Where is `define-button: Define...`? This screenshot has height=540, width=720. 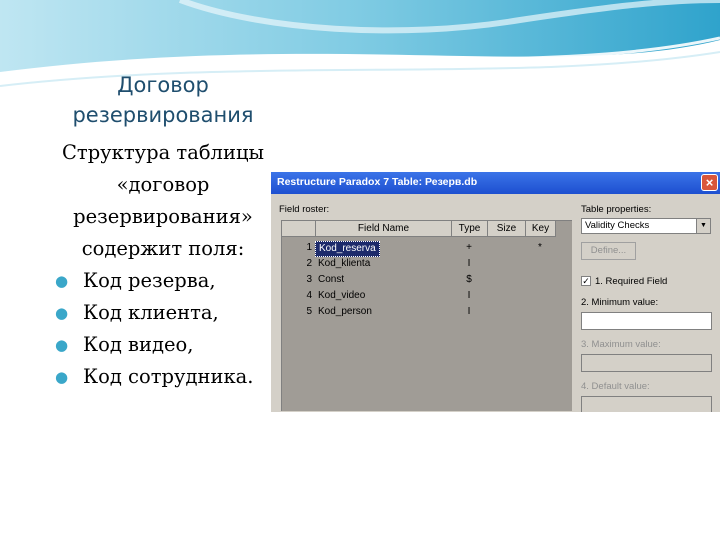 define-button: Define... is located at coordinates (608, 251).